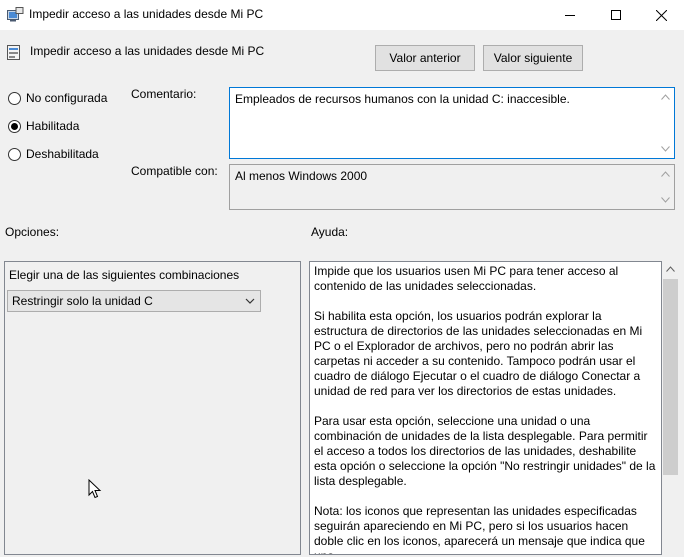 Image resolution: width=684 pixels, height=557 pixels. I want to click on close-button, so click(661, 15).